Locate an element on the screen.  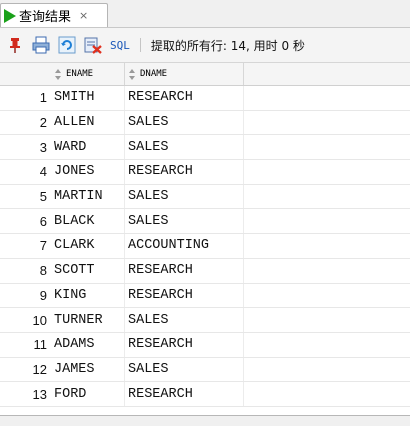
column-header-label: DNAME is located at coordinates (154, 74).